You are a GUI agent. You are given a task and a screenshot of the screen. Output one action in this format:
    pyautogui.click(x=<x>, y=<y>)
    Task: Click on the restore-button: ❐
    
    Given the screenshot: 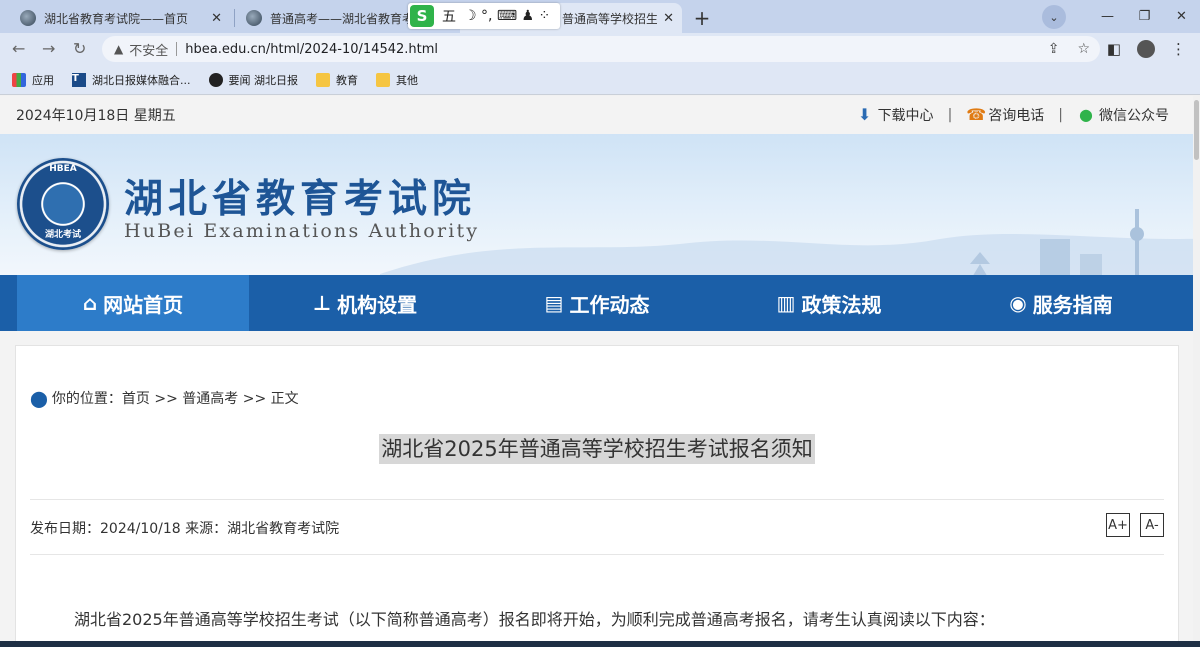 What is the action you would take?
    pyautogui.click(x=1144, y=16)
    